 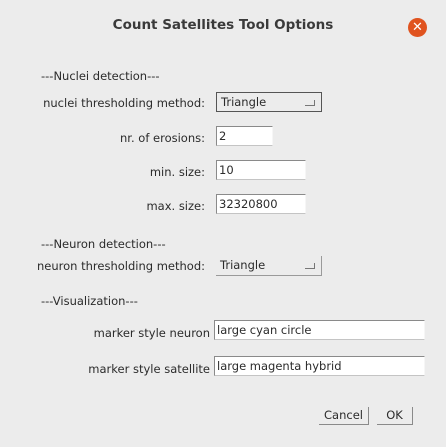 I want to click on neuron-threshold-value: Triangle, so click(x=243, y=265).